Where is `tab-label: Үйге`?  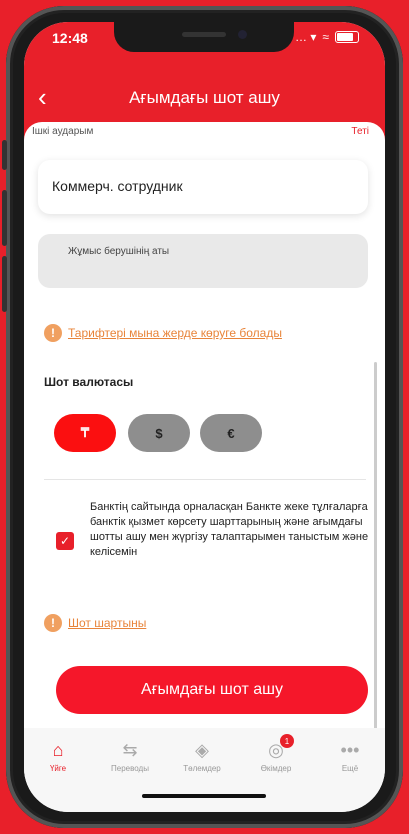
tab-label: Үйге is located at coordinates (58, 768).